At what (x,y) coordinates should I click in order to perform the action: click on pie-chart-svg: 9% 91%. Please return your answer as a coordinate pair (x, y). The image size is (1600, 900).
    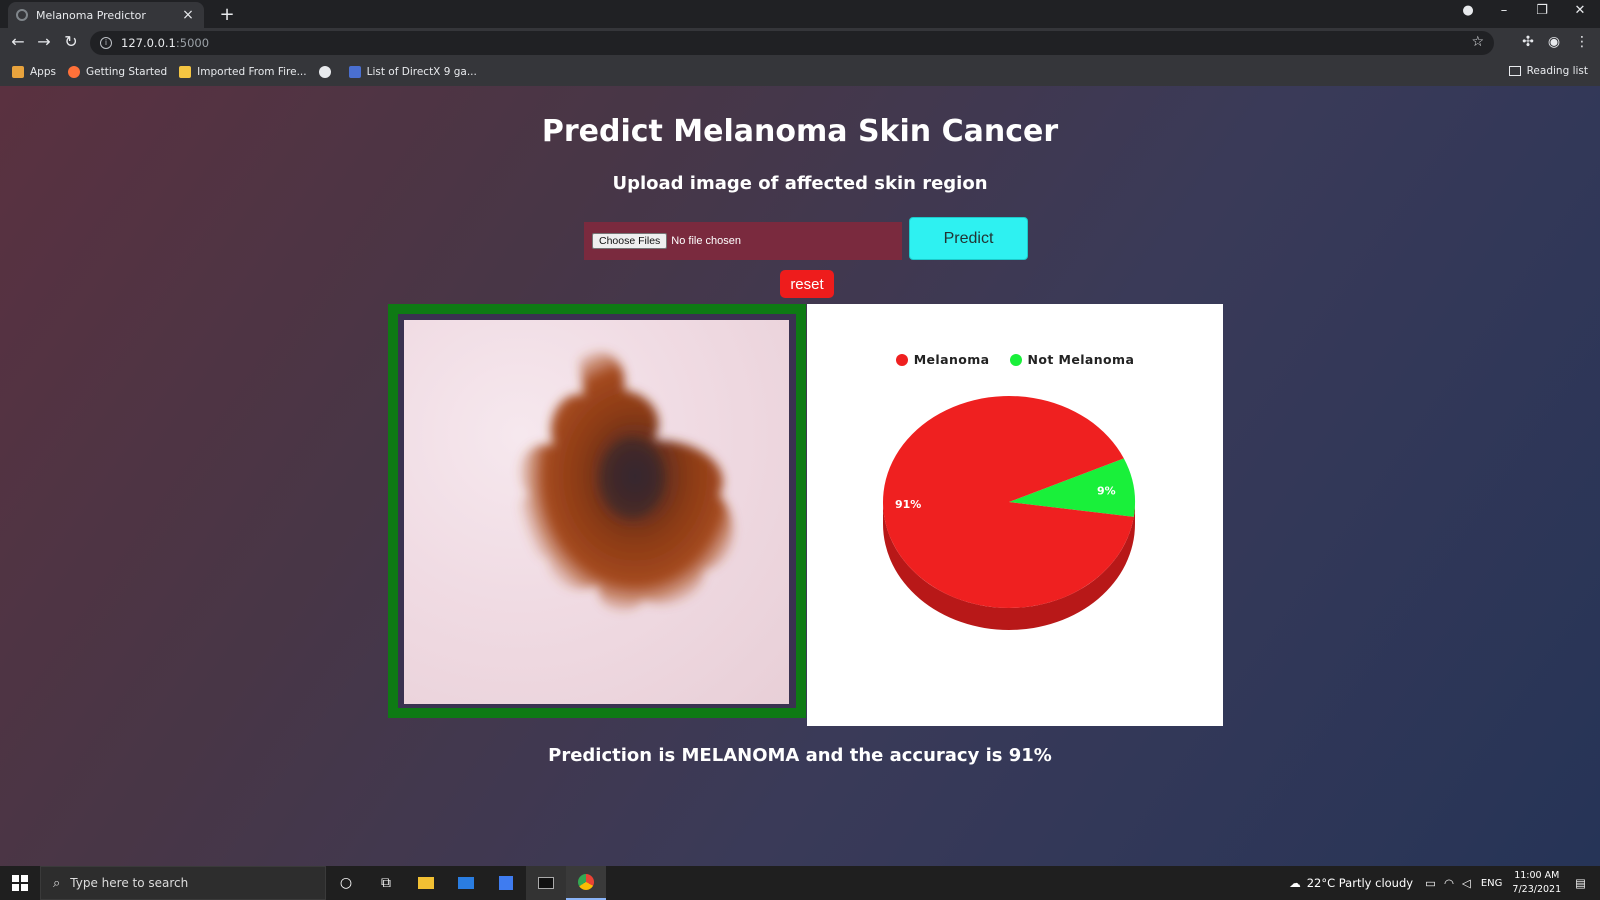
    Looking at the image, I should click on (1009, 512).